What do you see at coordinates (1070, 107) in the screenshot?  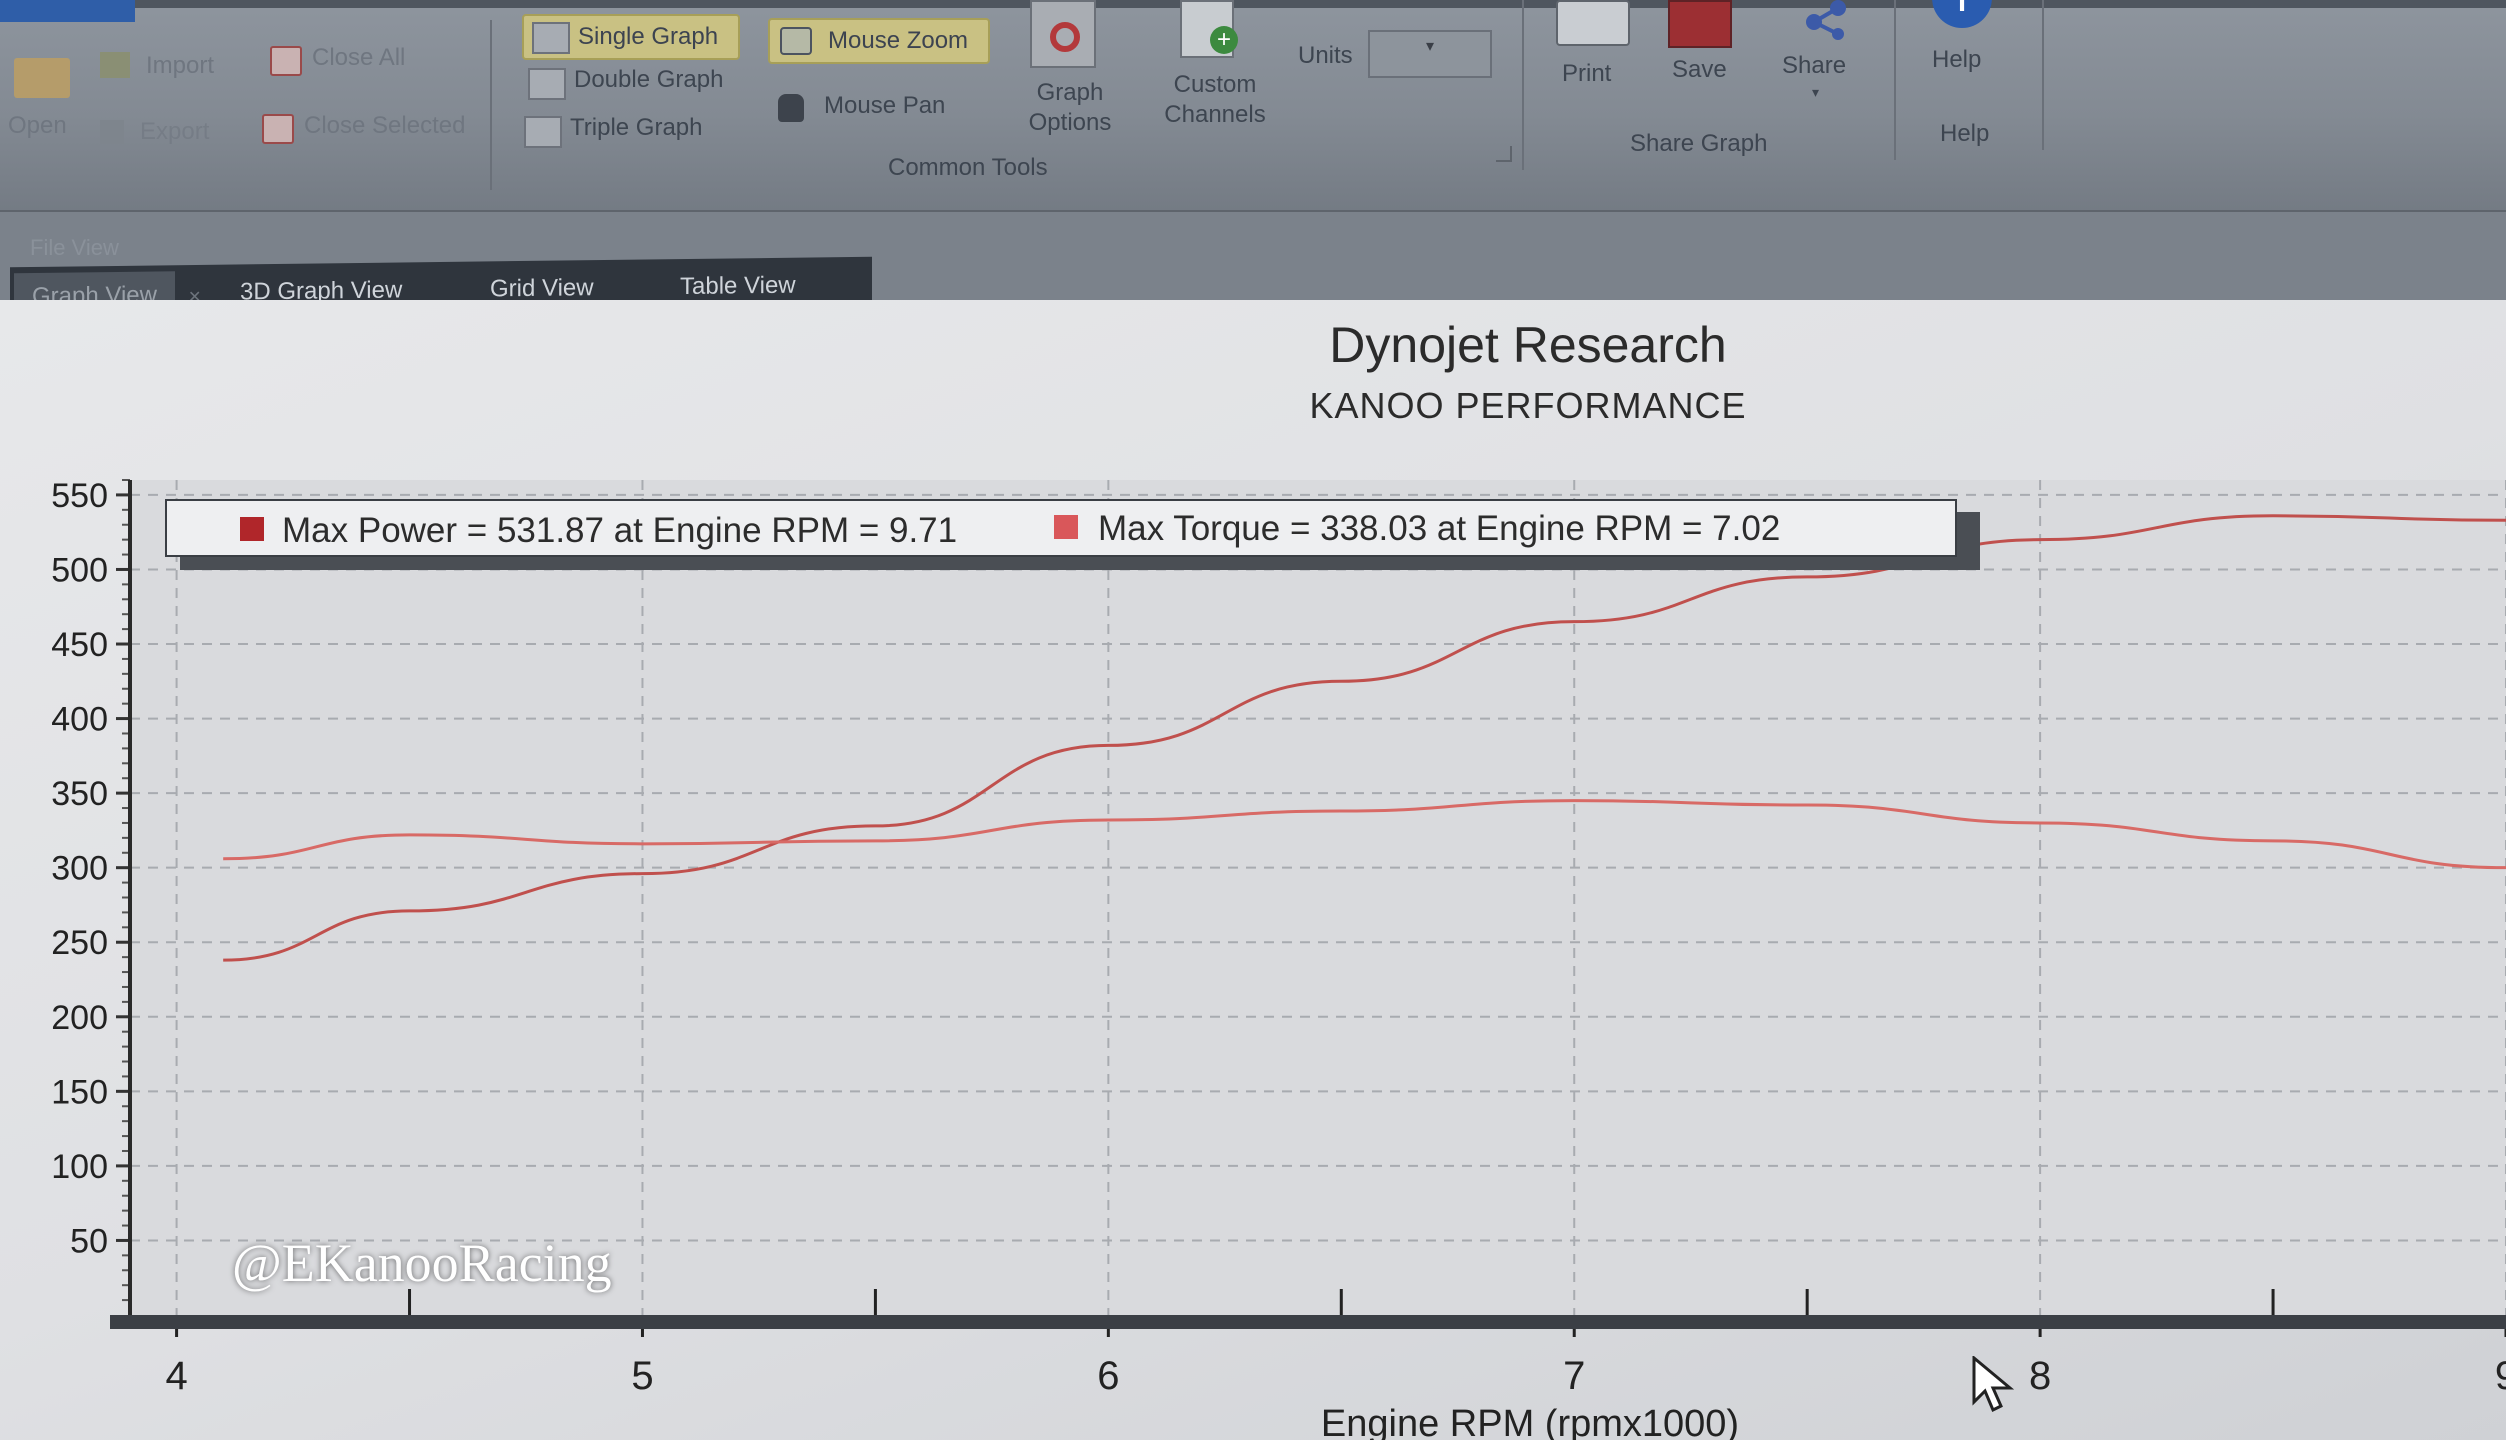 I see `graph-options-label: Graph Options` at bounding box center [1070, 107].